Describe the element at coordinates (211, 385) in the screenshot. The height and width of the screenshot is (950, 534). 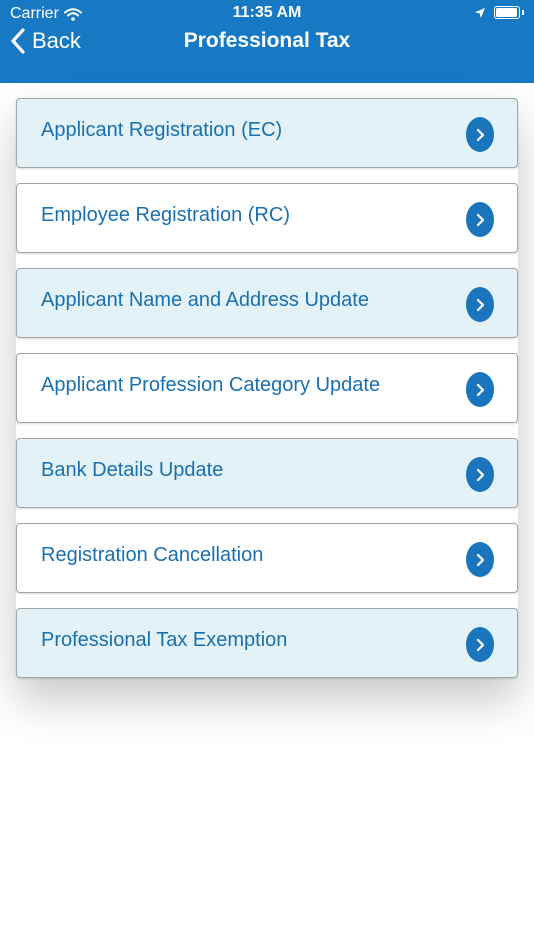
I see `menu-item-label: Applicant Profession Category Update` at that location.